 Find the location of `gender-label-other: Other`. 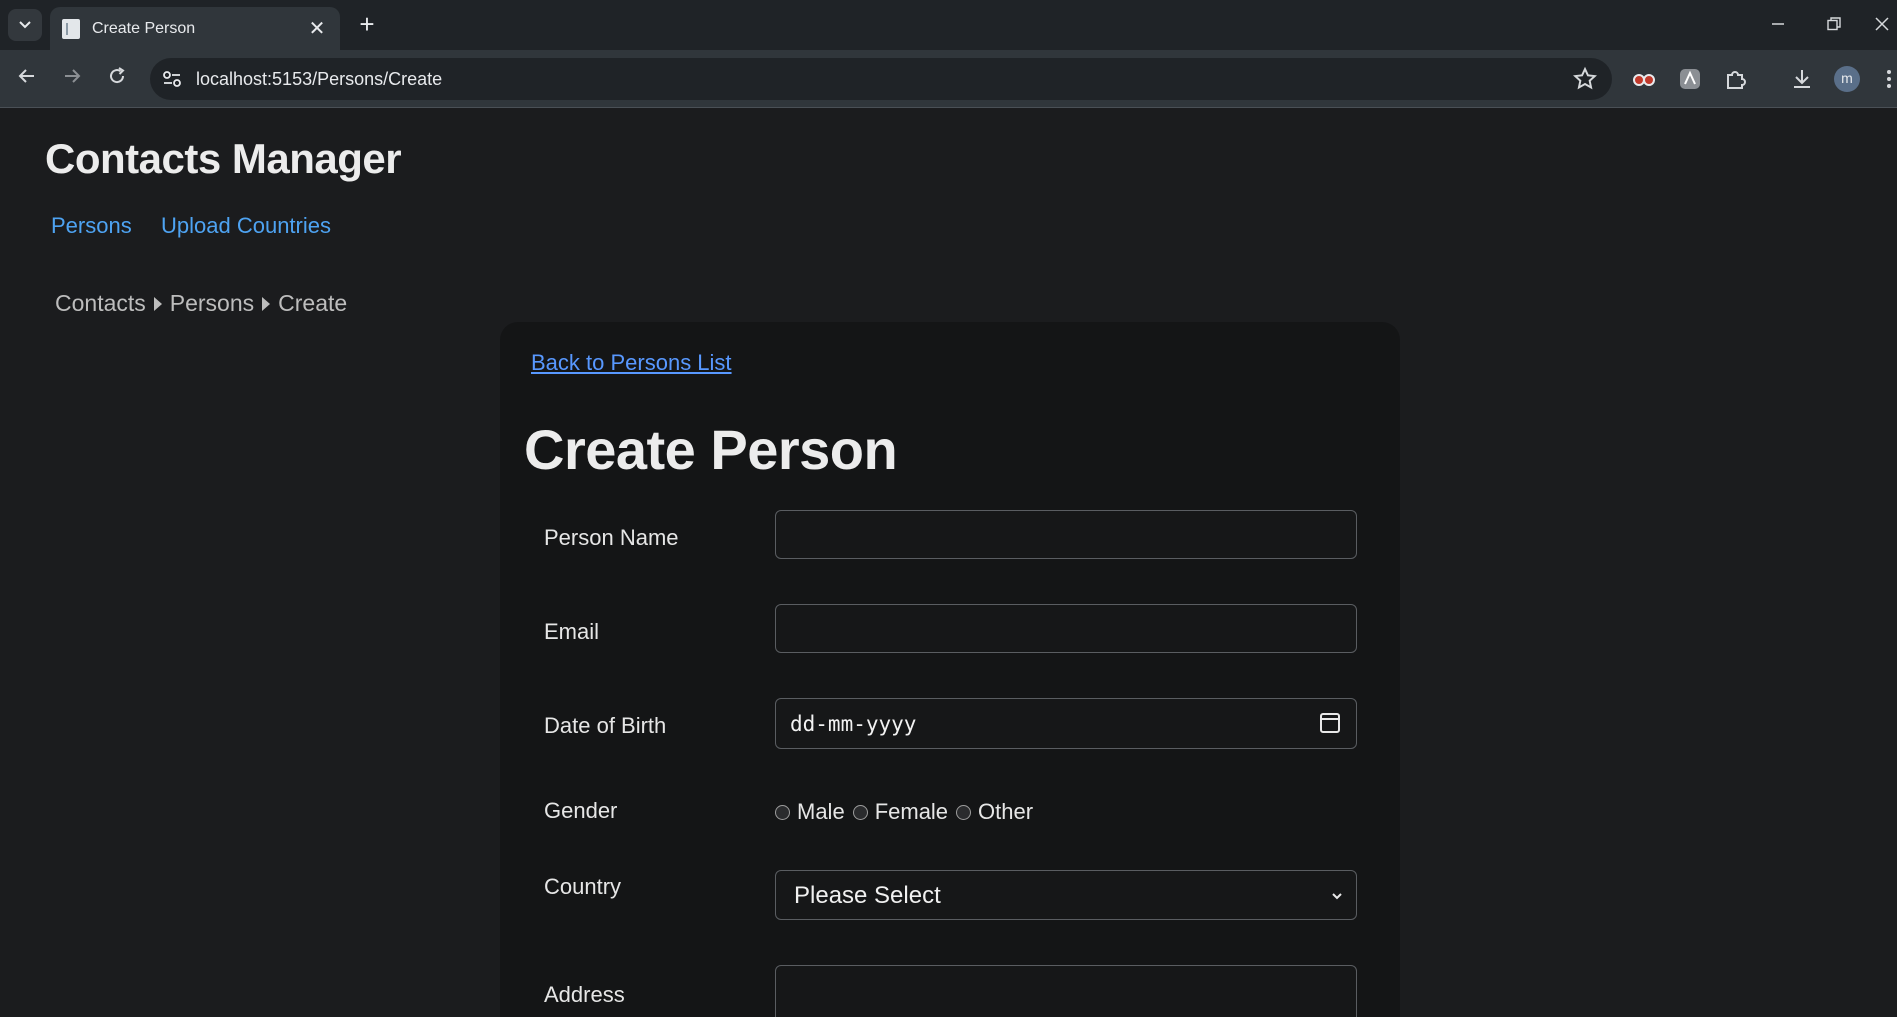

gender-label-other: Other is located at coordinates (1005, 812).